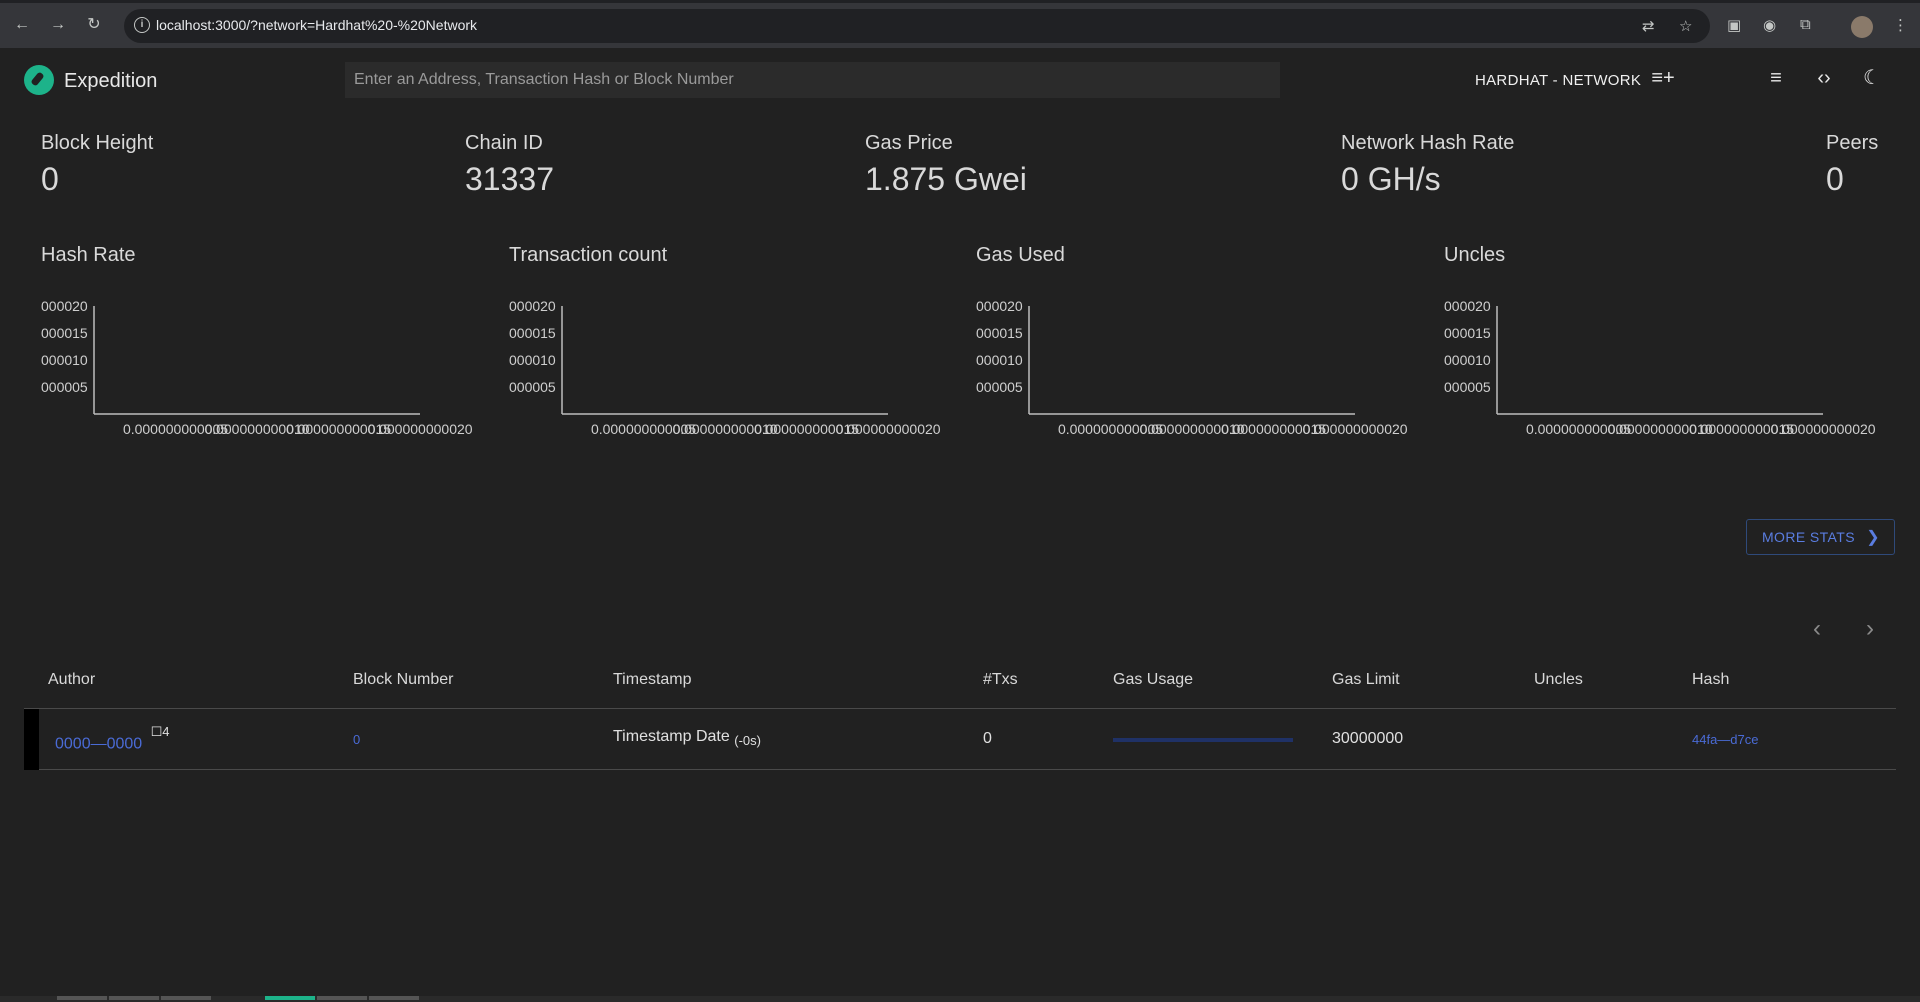  Describe the element at coordinates (1648, 26) in the screenshot. I see `translate-icon: ⇄` at that location.